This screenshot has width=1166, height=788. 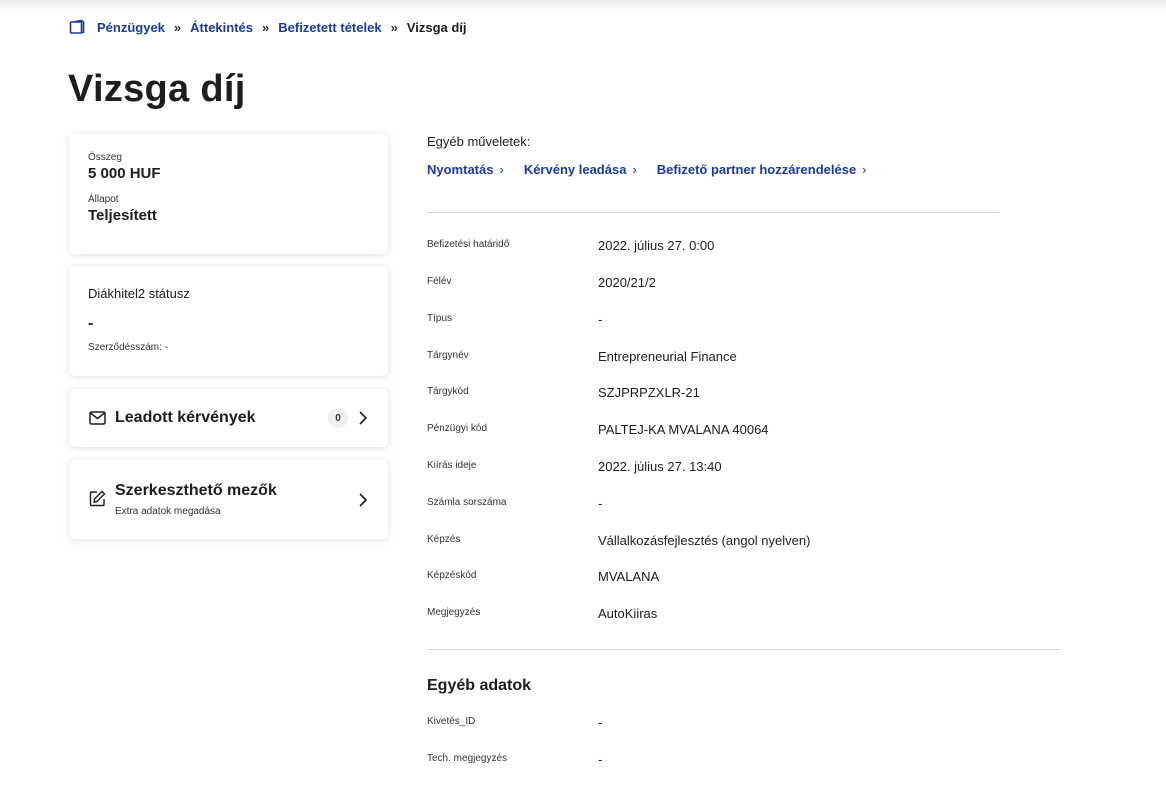 What do you see at coordinates (122, 215) in the screenshot?
I see `status-value: Teljesített` at bounding box center [122, 215].